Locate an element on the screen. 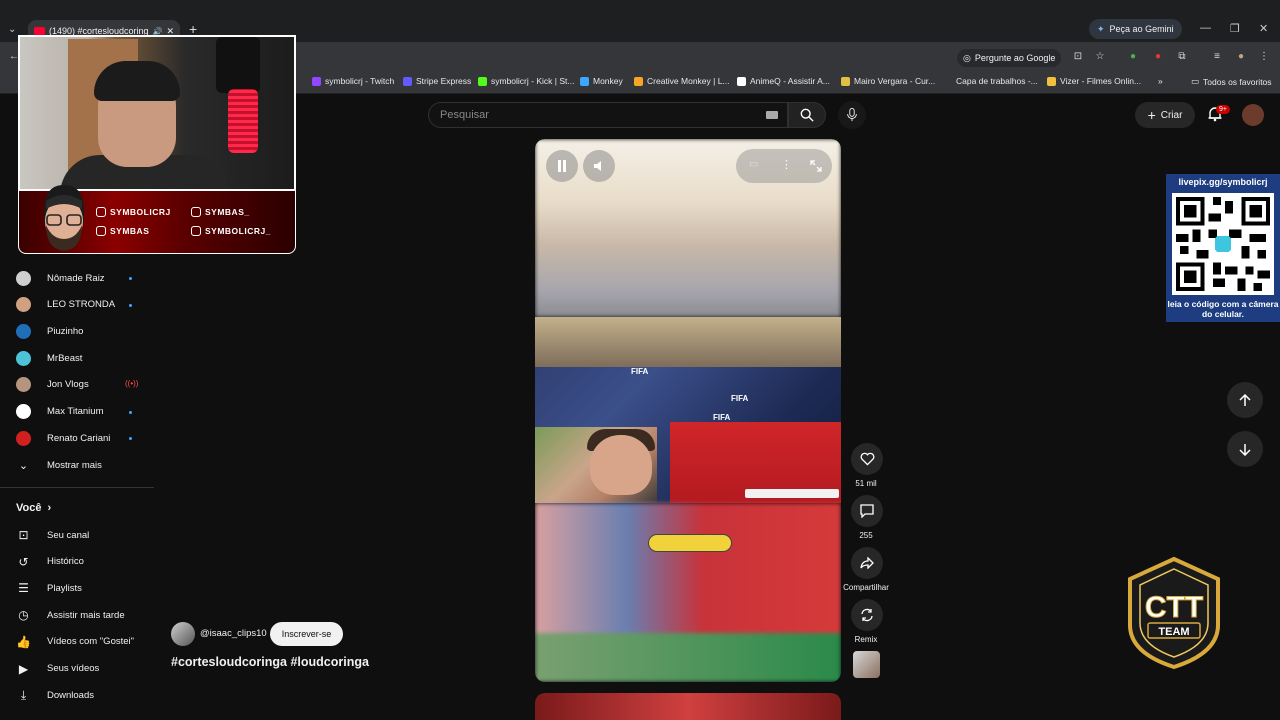 Image resolution: width=1280 pixels, height=720 pixels. voice-search-button is located at coordinates (852, 115).